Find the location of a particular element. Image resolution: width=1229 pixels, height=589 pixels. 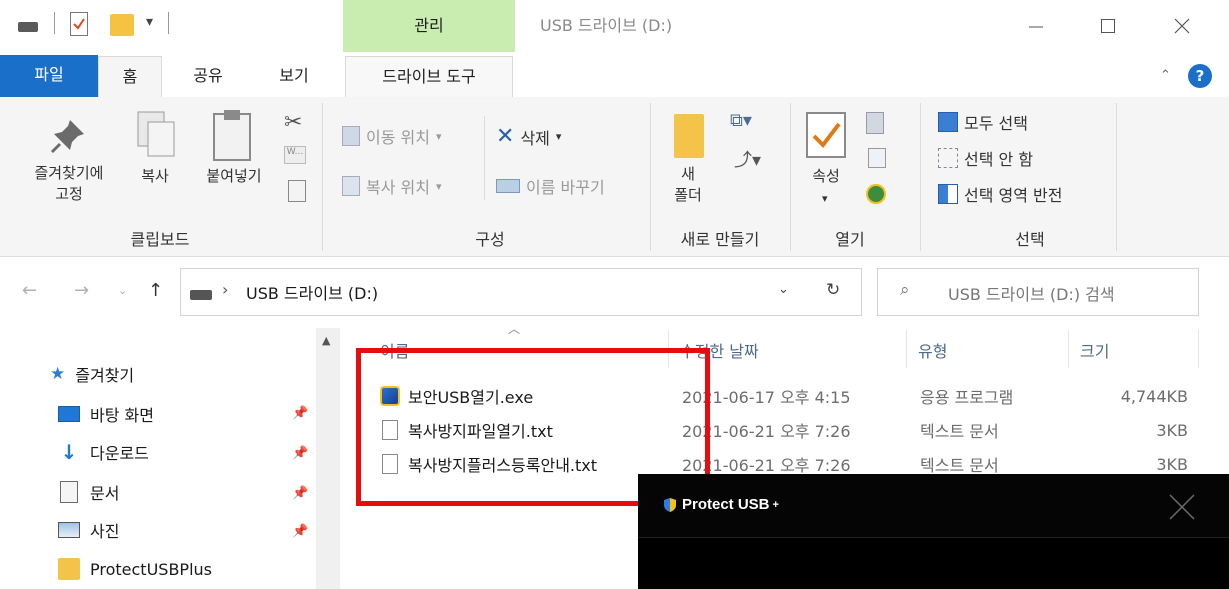

new-folder-button: 새 폴더 is located at coordinates (688, 185).